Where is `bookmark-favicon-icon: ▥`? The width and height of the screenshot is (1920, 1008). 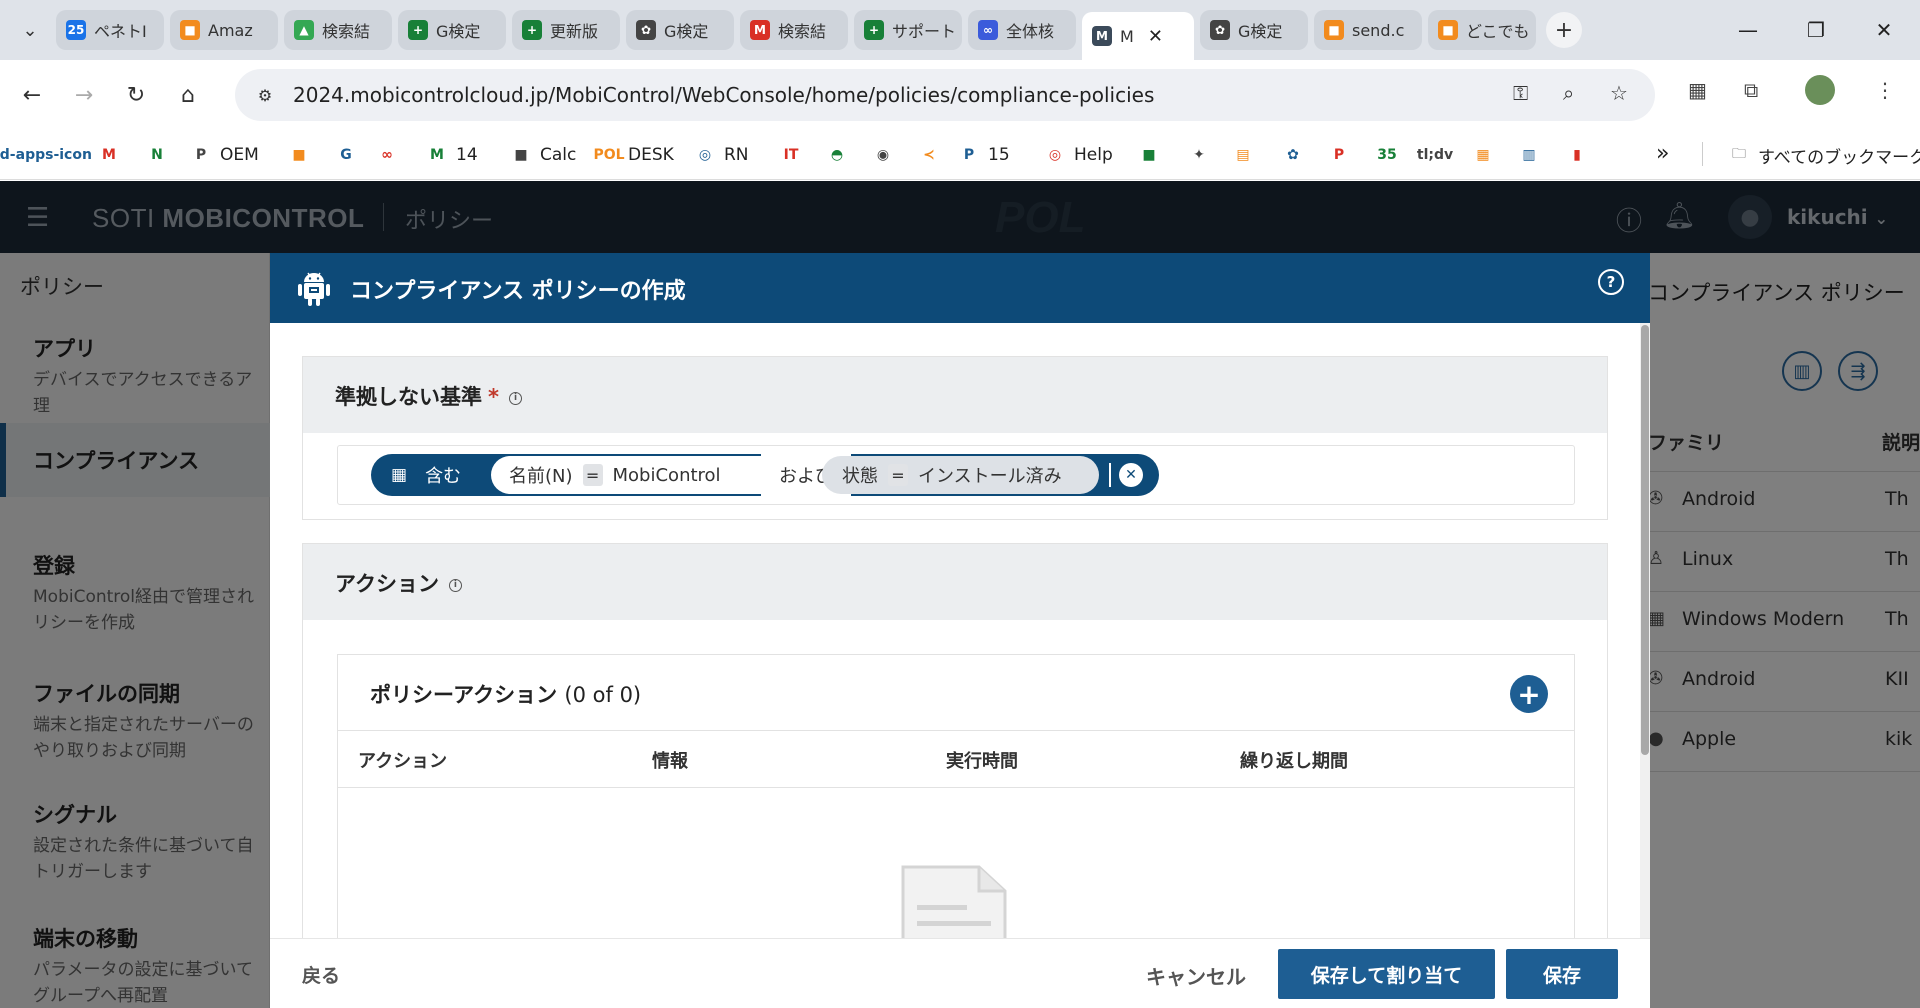
bookmark-favicon-icon: ▥ is located at coordinates (1529, 155).